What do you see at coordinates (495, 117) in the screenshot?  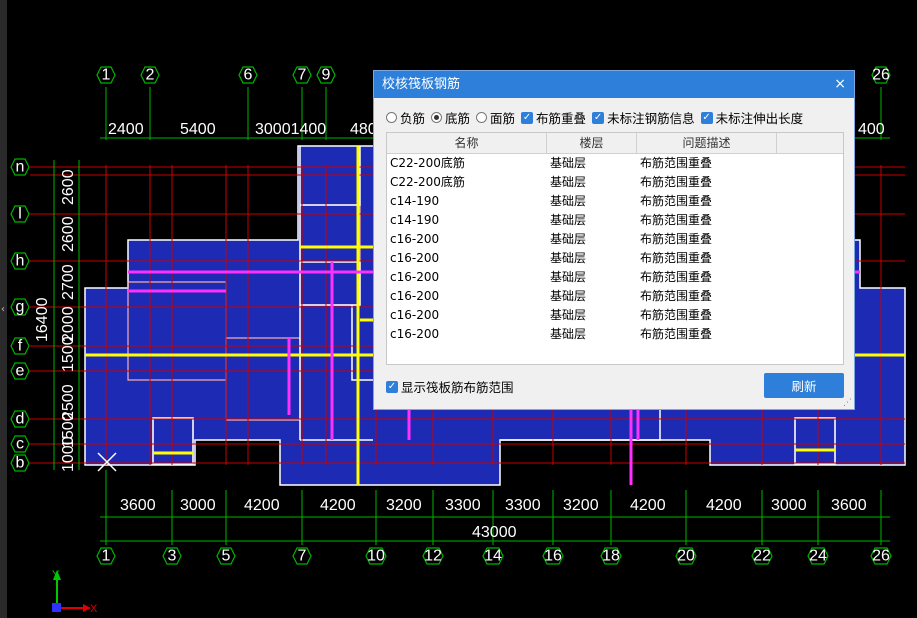 I see `radio-top-rebar: 面筋` at bounding box center [495, 117].